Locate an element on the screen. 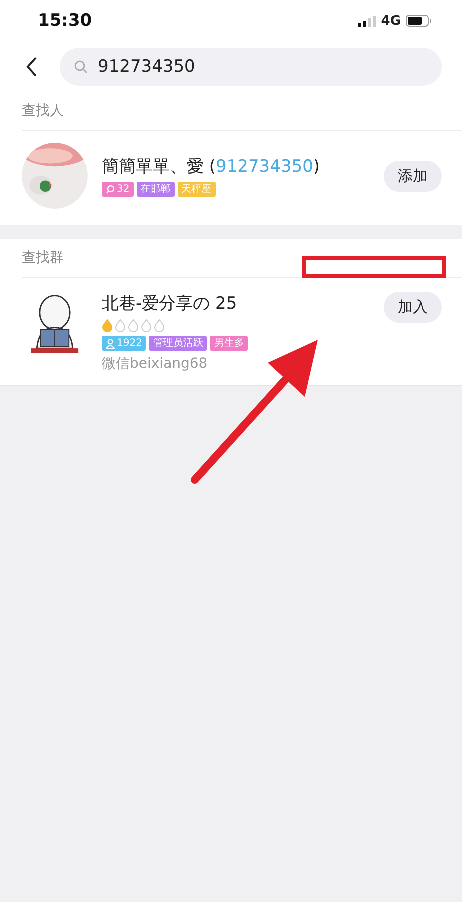 The width and height of the screenshot is (462, 902). battery-icon is located at coordinates (419, 21).